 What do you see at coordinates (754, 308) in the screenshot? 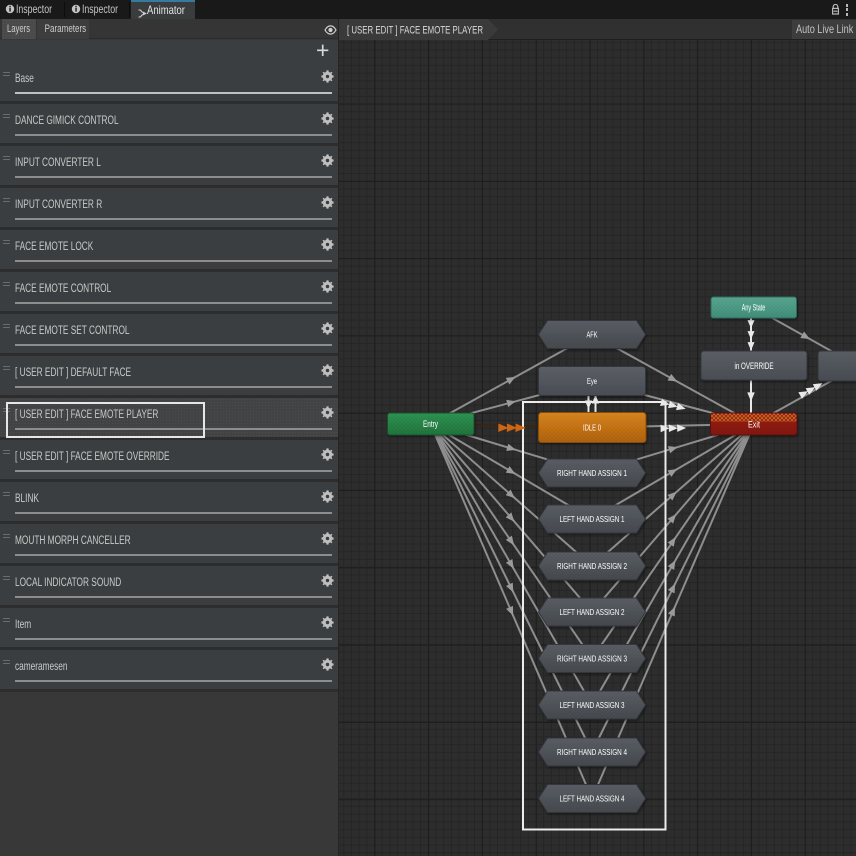
I see `svg-text: Any State` at bounding box center [754, 308].